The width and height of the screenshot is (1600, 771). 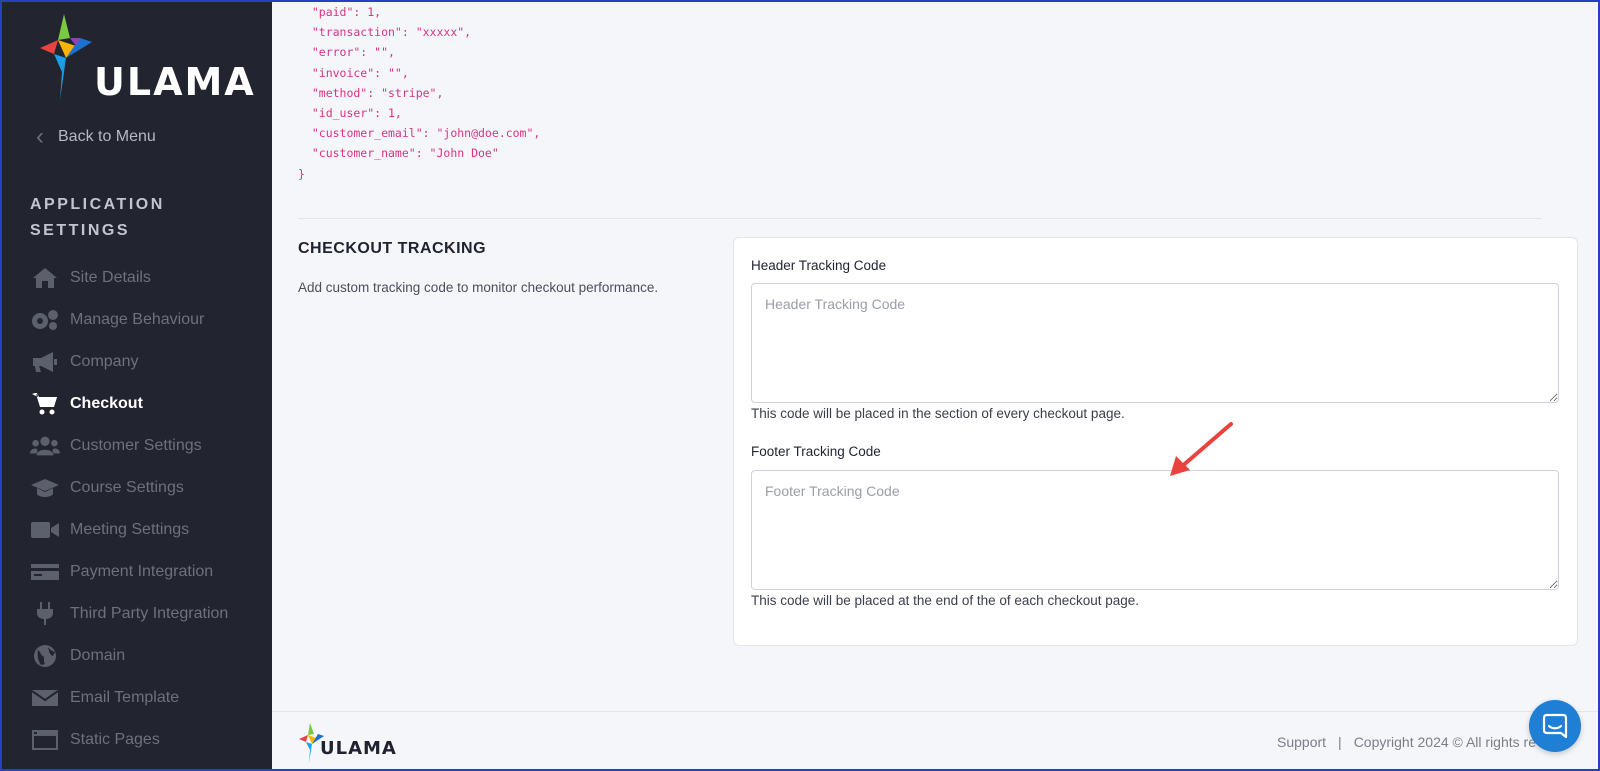 What do you see at coordinates (1301, 742) in the screenshot?
I see `support-link: Support` at bounding box center [1301, 742].